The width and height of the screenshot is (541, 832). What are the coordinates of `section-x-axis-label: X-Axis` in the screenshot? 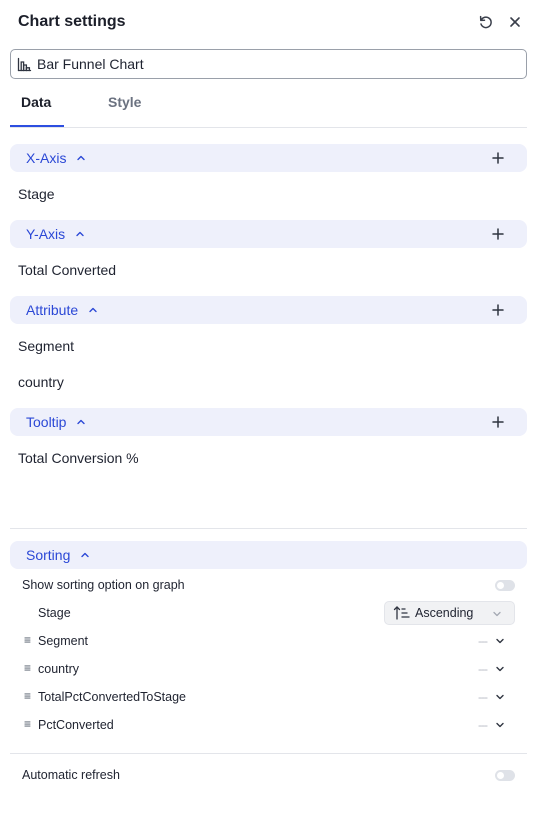 It's located at (46, 158).